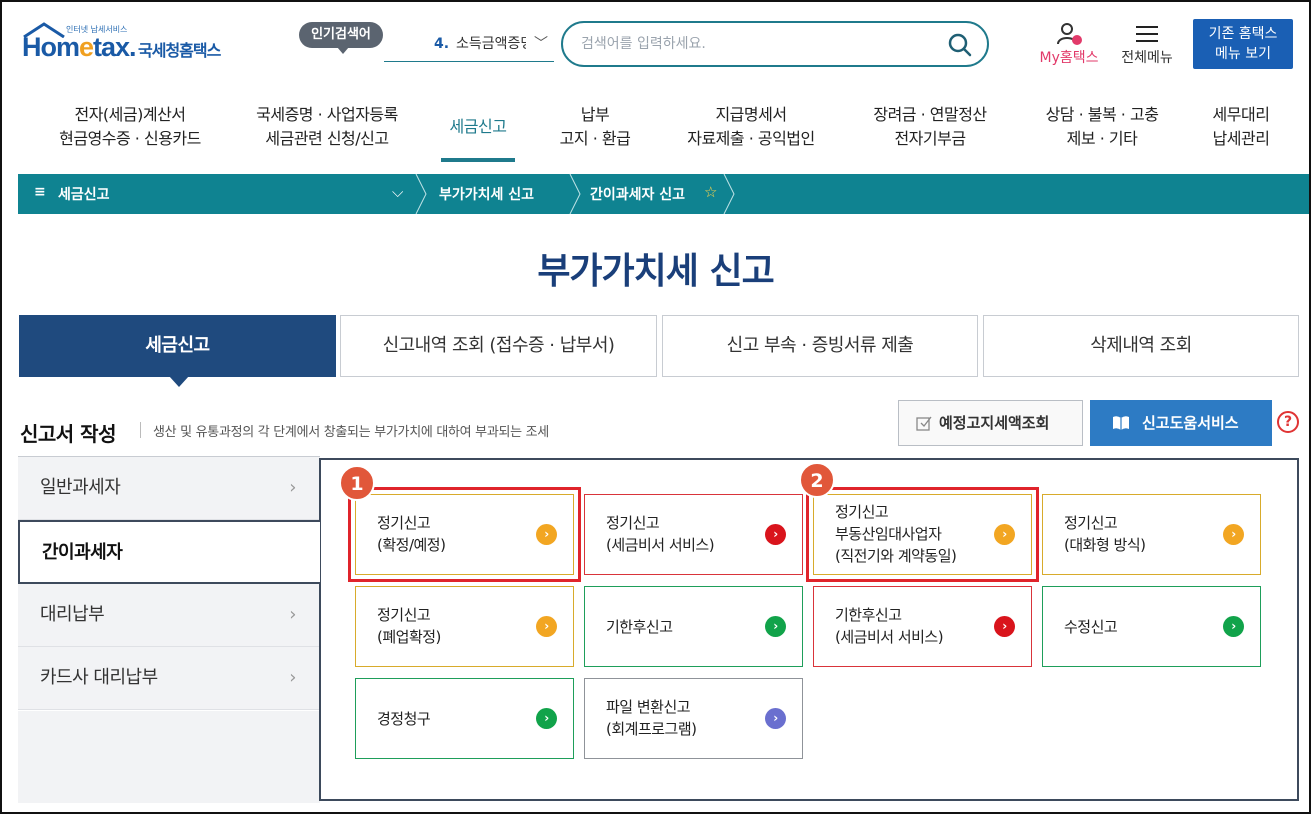 Image resolution: width=1311 pixels, height=814 pixels. I want to click on popular-search-select: 4. 소득금액증명 ﹀, so click(469, 46).